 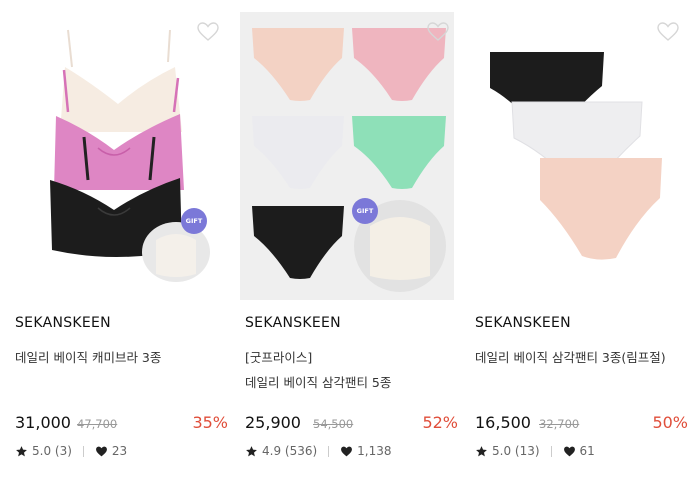 I want to click on original-price: 47,700, so click(x=97, y=424).